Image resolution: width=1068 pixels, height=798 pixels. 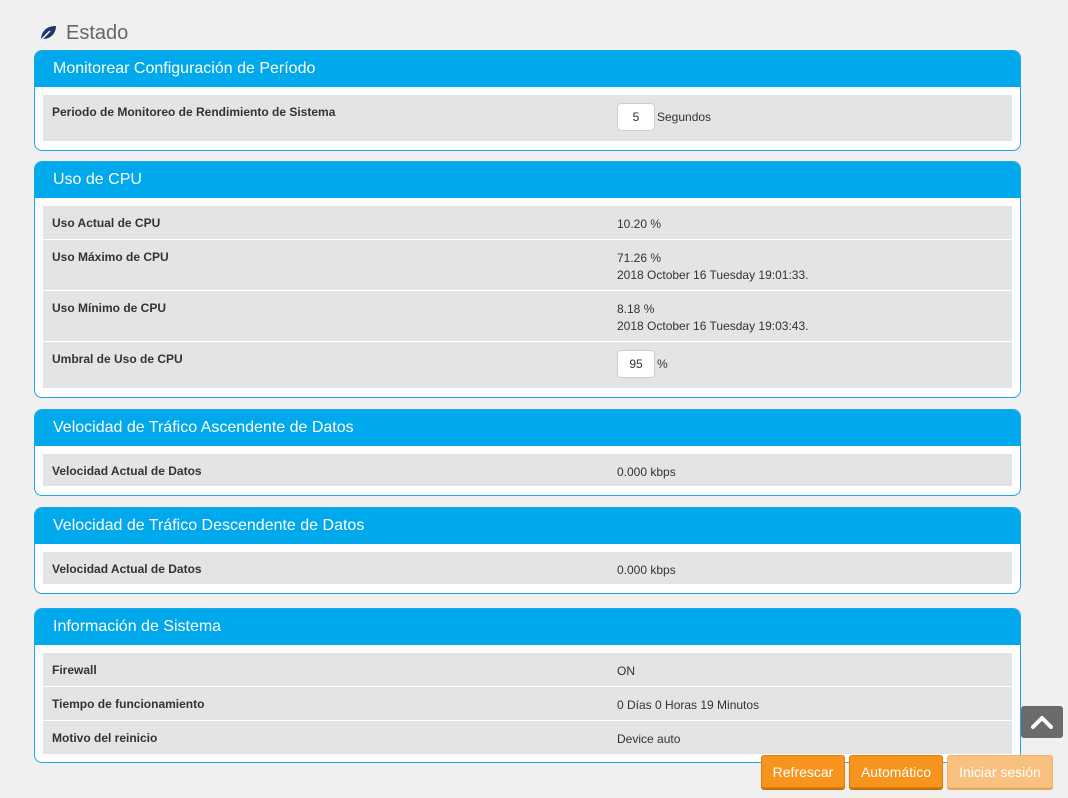 I want to click on downstream-rate-value: 0.000 kbps, so click(x=646, y=570).